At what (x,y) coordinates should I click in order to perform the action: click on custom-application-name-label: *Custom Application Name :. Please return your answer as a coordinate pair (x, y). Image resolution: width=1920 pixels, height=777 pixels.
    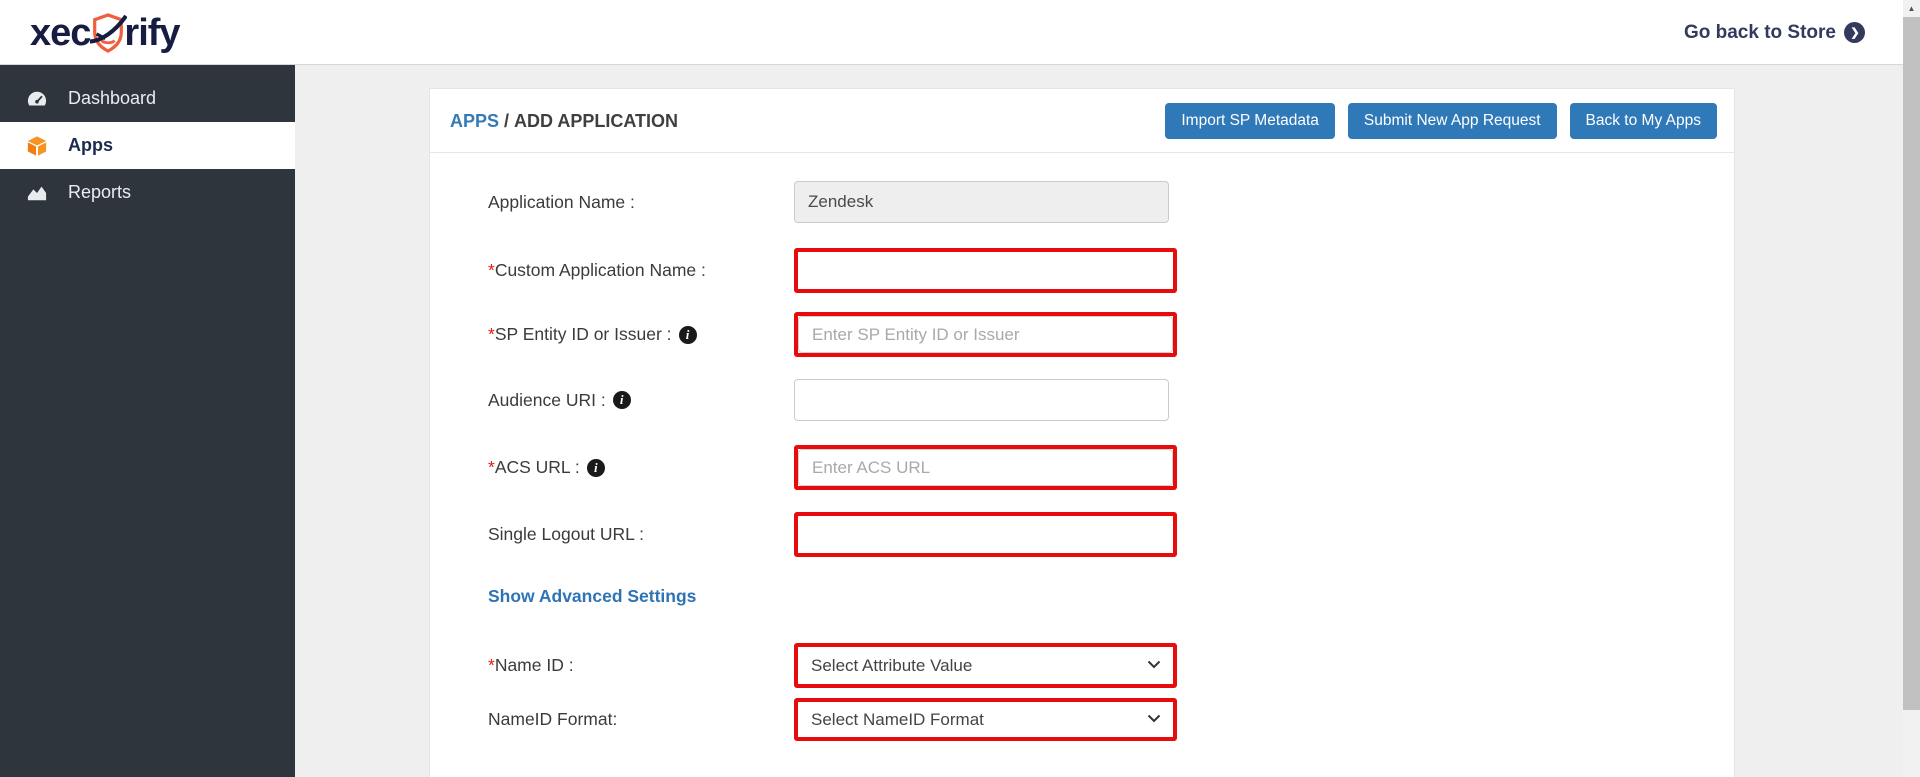
    Looking at the image, I should click on (638, 270).